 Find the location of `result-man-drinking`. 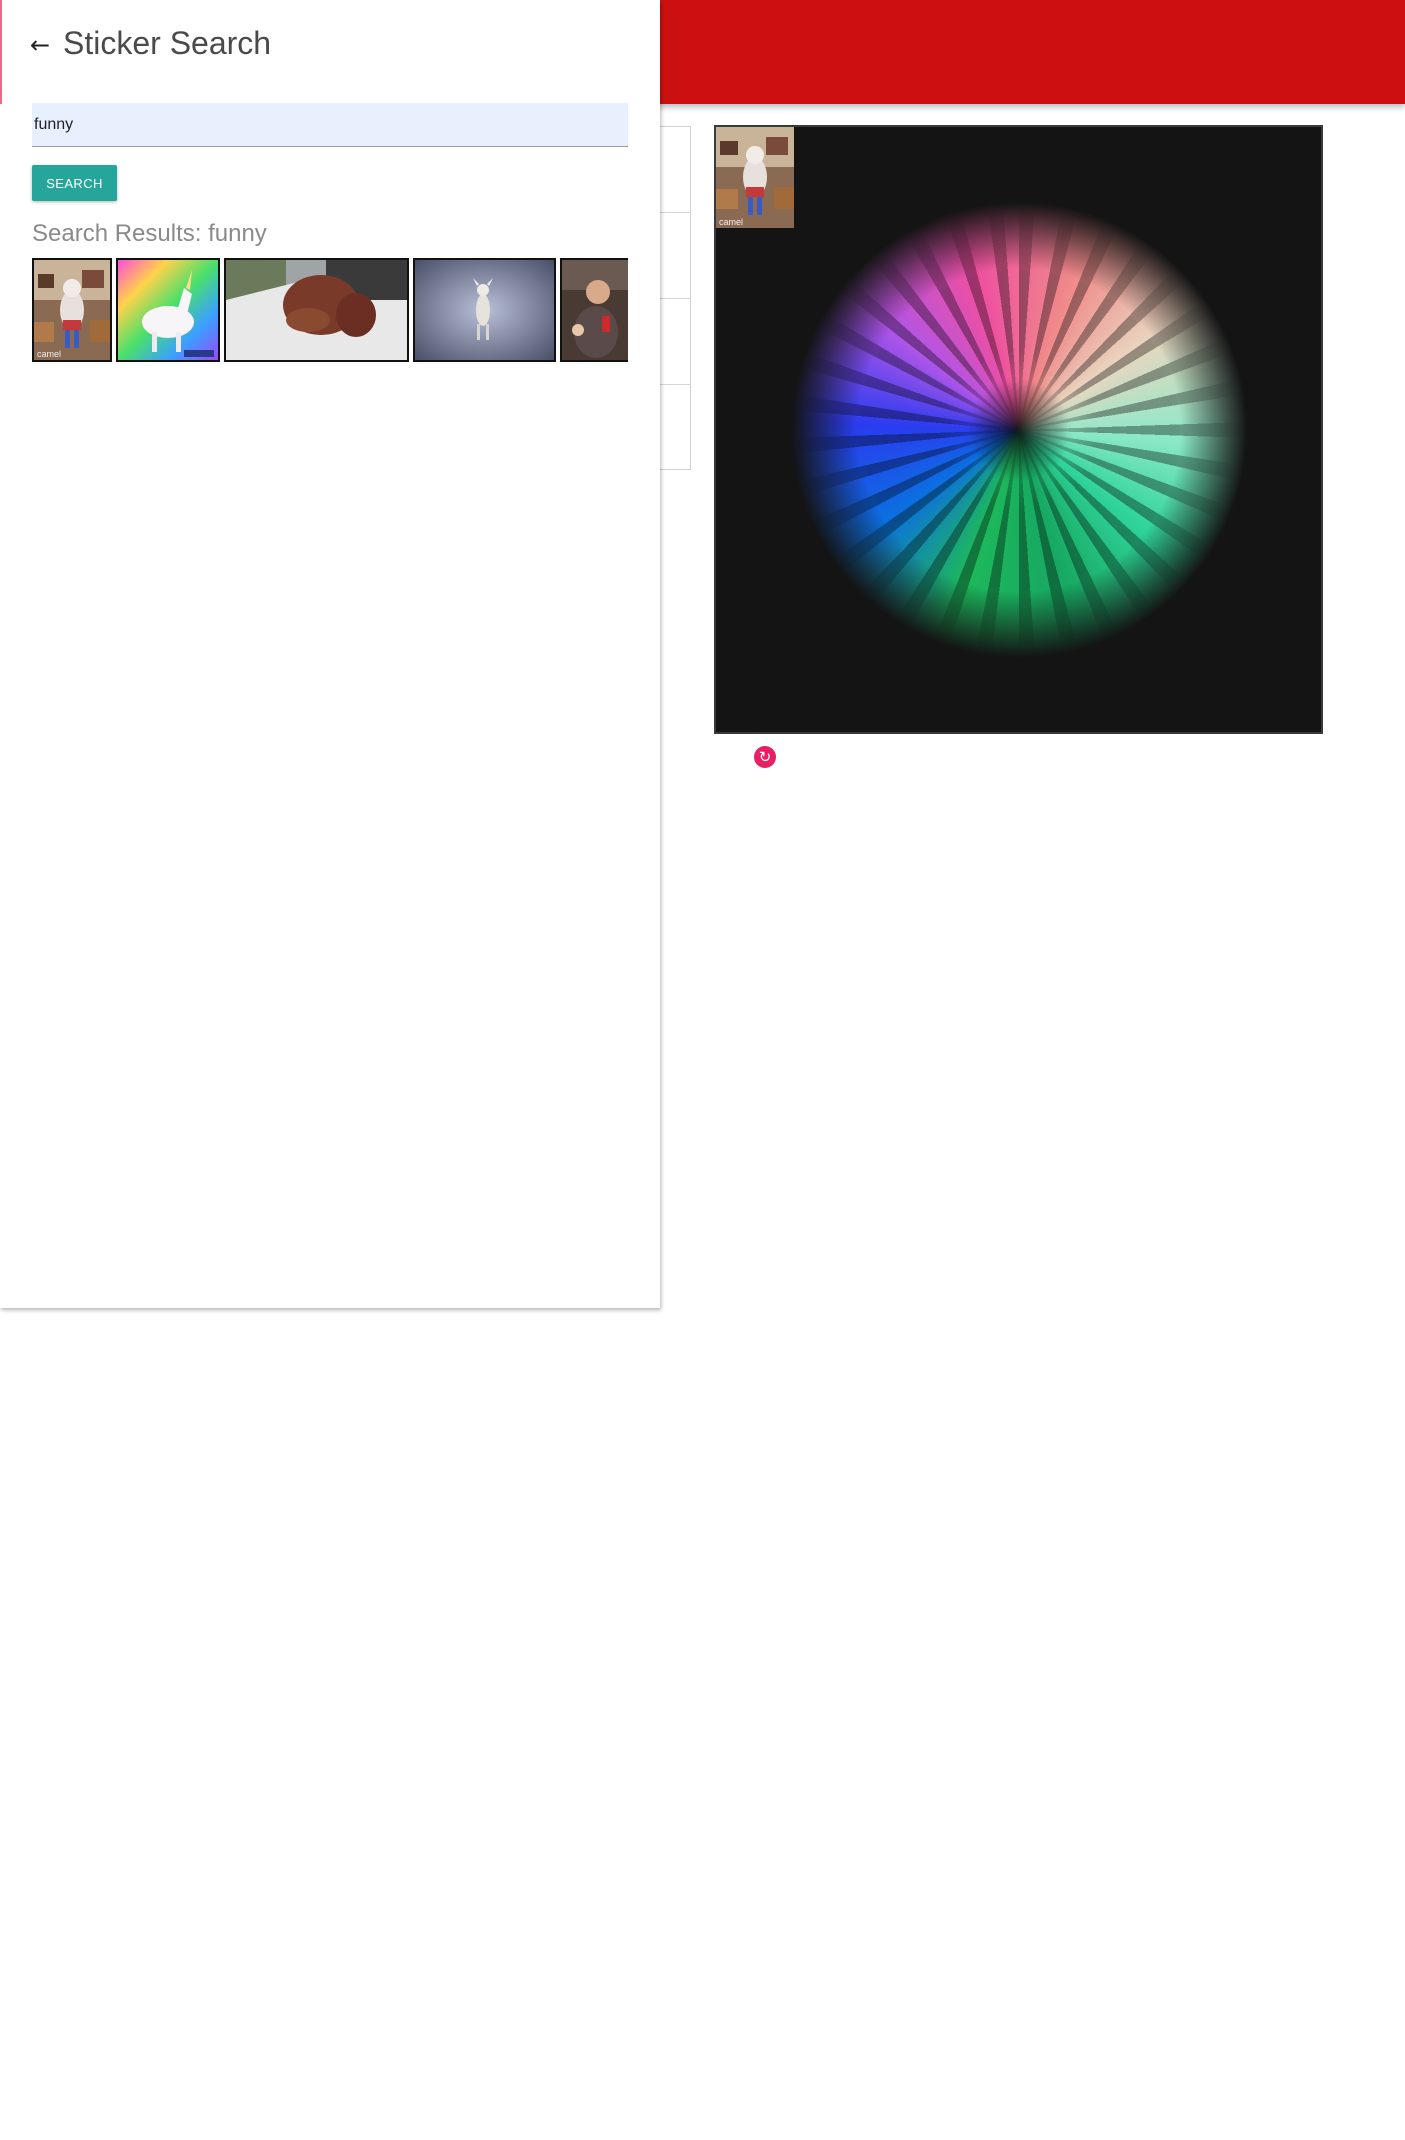

result-man-drinking is located at coordinates (594, 310).